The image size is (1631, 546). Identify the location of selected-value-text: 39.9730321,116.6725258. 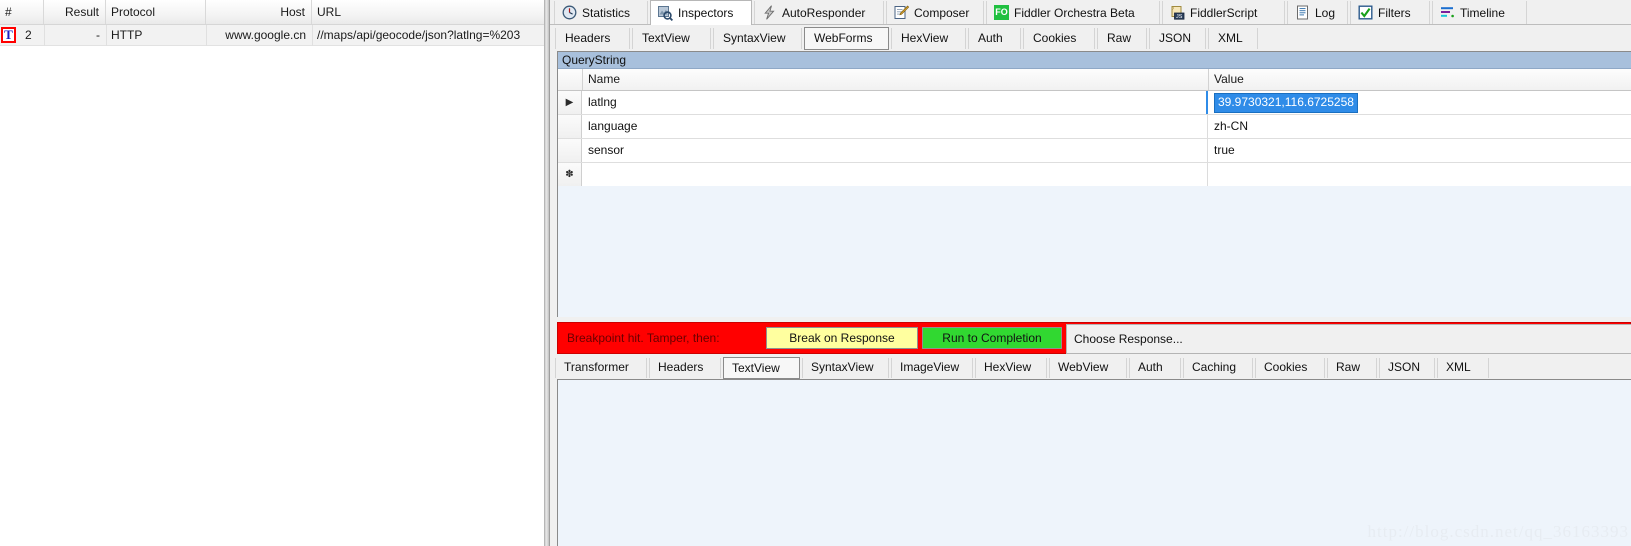
(1286, 103).